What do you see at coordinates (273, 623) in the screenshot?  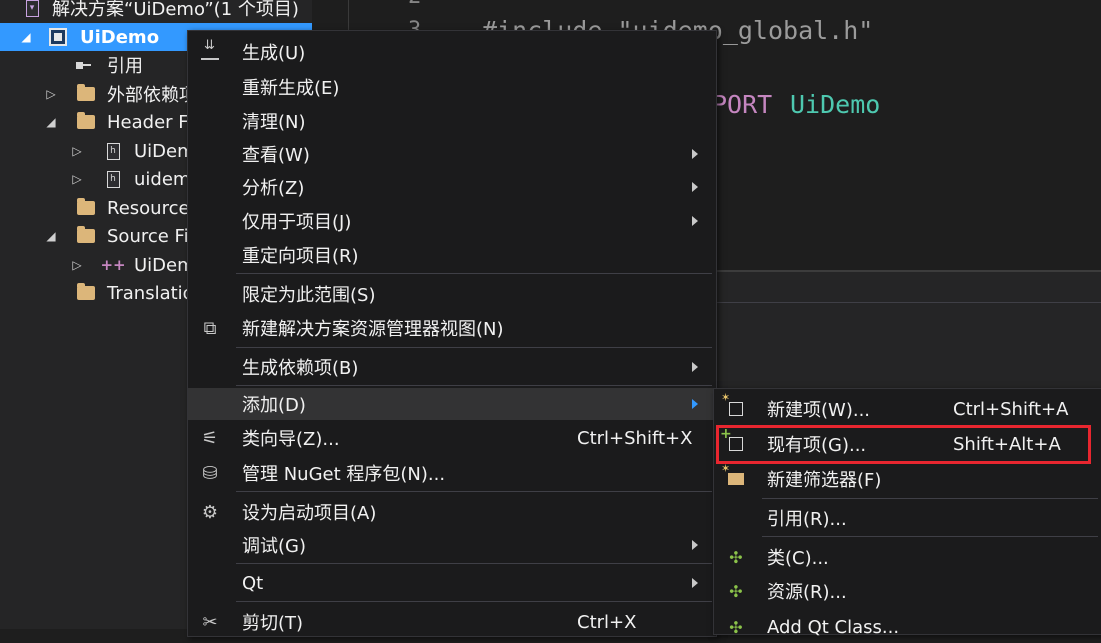 I see `menu-item-label: 剪切(T)` at bounding box center [273, 623].